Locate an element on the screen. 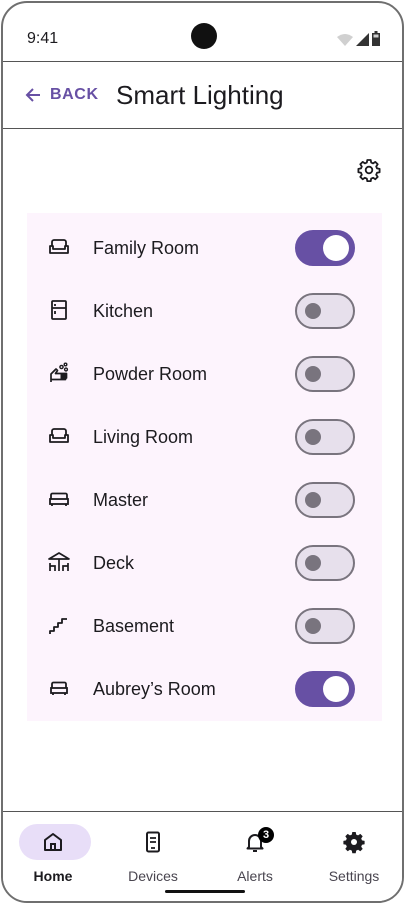 This screenshot has height=904, width=405. gear-icon is located at coordinates (354, 843).